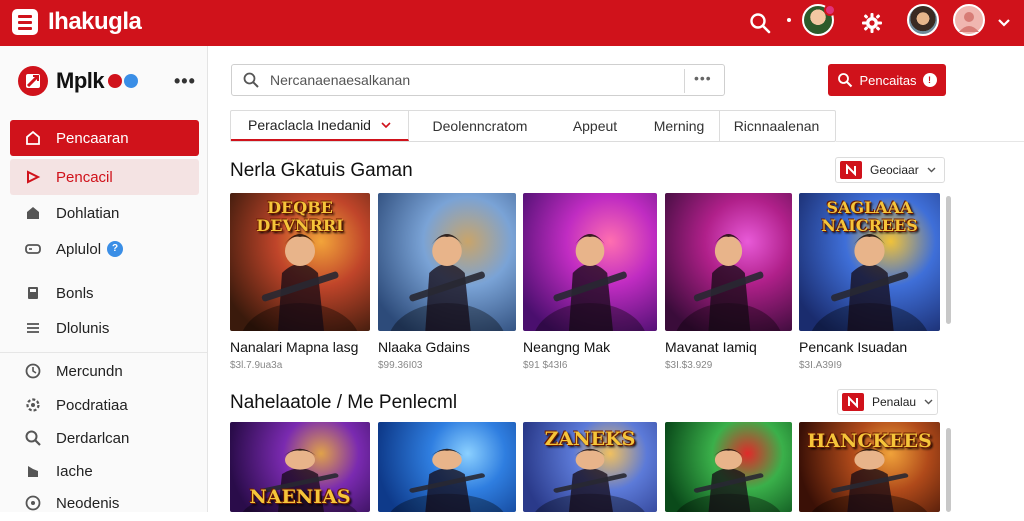 This screenshot has height=521, width=1024. What do you see at coordinates (703, 78) in the screenshot?
I see `search-options-icon: •••` at bounding box center [703, 78].